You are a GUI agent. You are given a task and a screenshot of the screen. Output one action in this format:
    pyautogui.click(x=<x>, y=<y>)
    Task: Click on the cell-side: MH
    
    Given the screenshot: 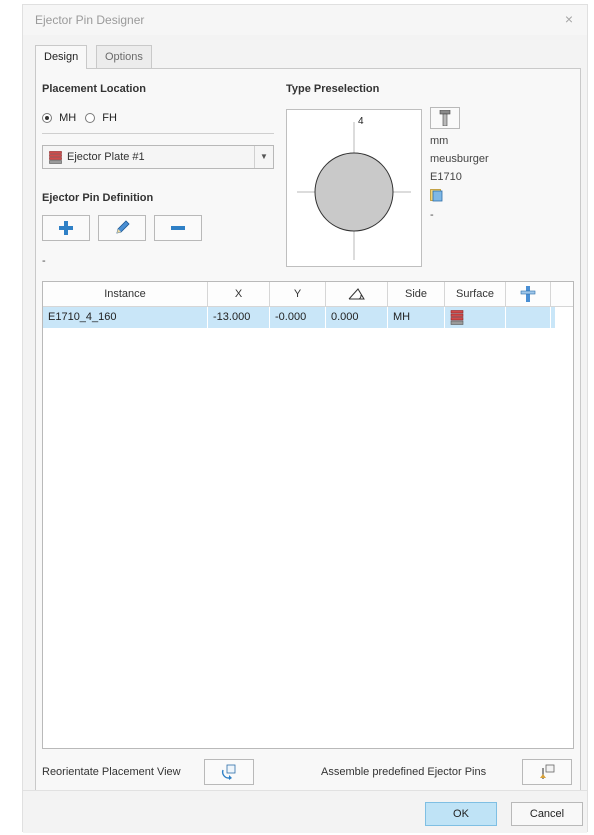 What is the action you would take?
    pyautogui.click(x=416, y=317)
    